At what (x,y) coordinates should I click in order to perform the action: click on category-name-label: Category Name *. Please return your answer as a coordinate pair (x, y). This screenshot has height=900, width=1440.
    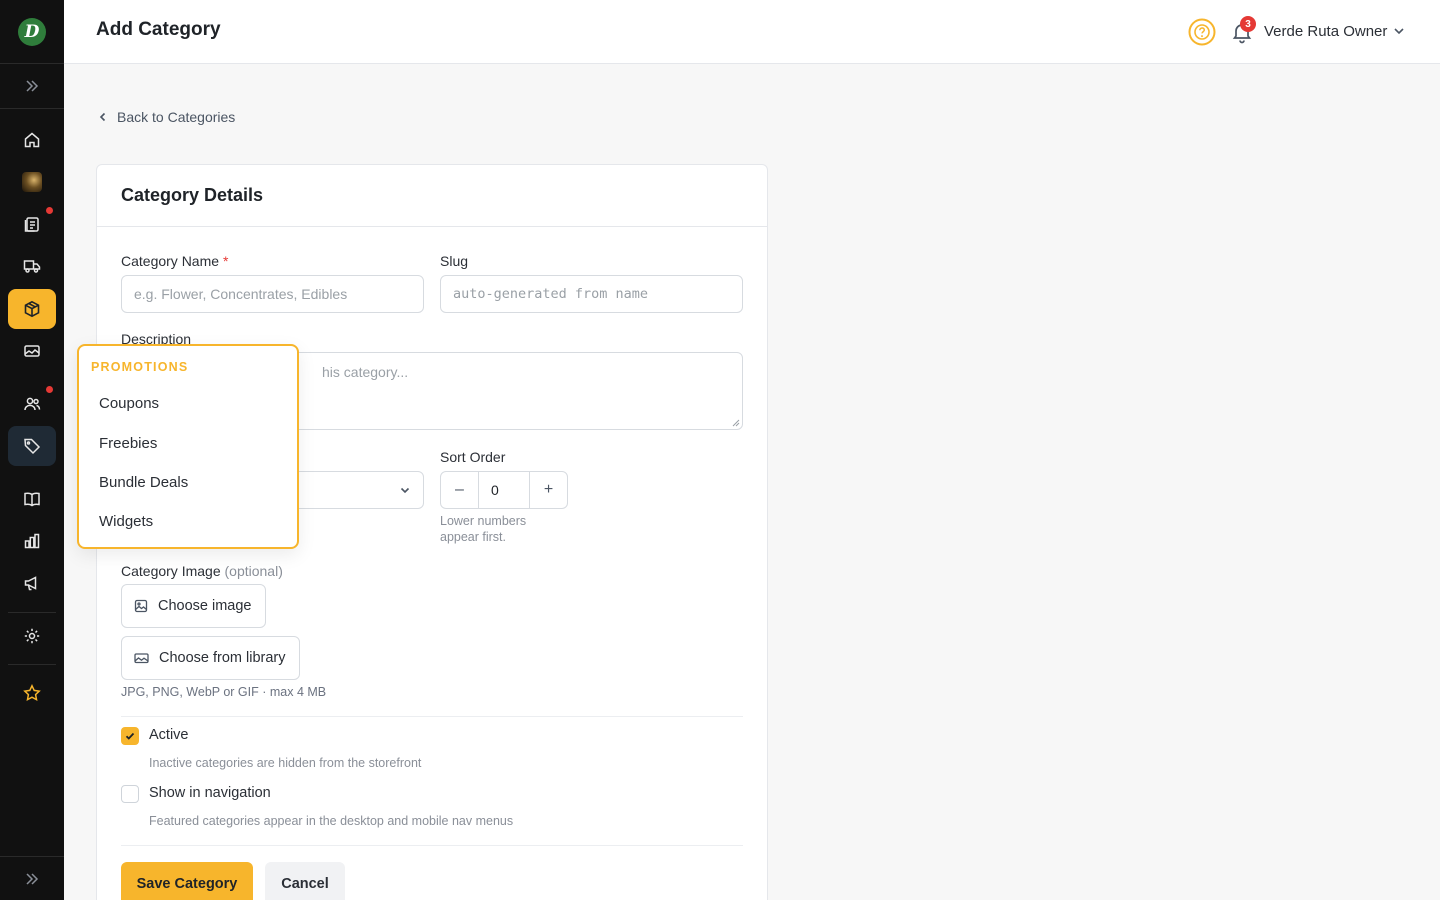
    Looking at the image, I should click on (174, 261).